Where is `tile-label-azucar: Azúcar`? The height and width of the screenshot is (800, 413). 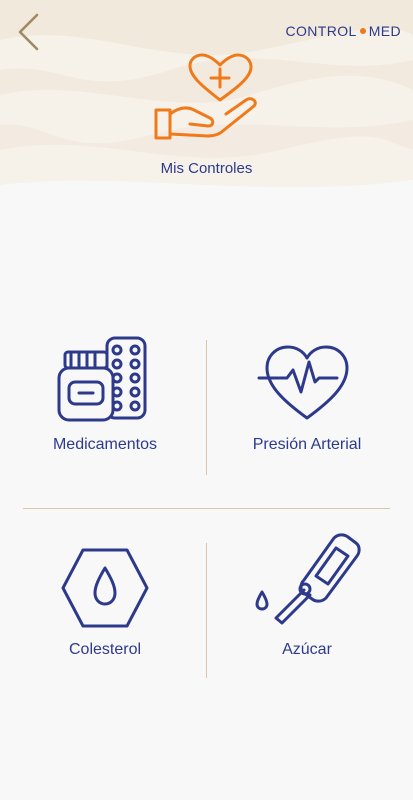
tile-label-azucar: Azúcar is located at coordinates (307, 649).